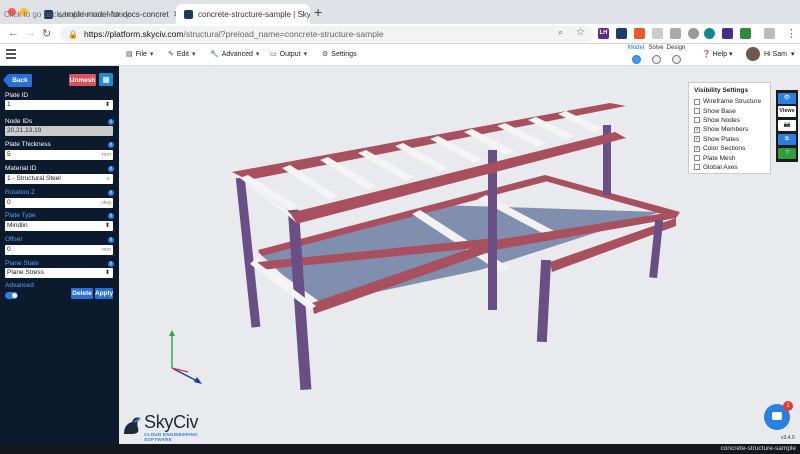  Describe the element at coordinates (603, 33) in the screenshot. I see `extension-lh-icon: LH` at that location.